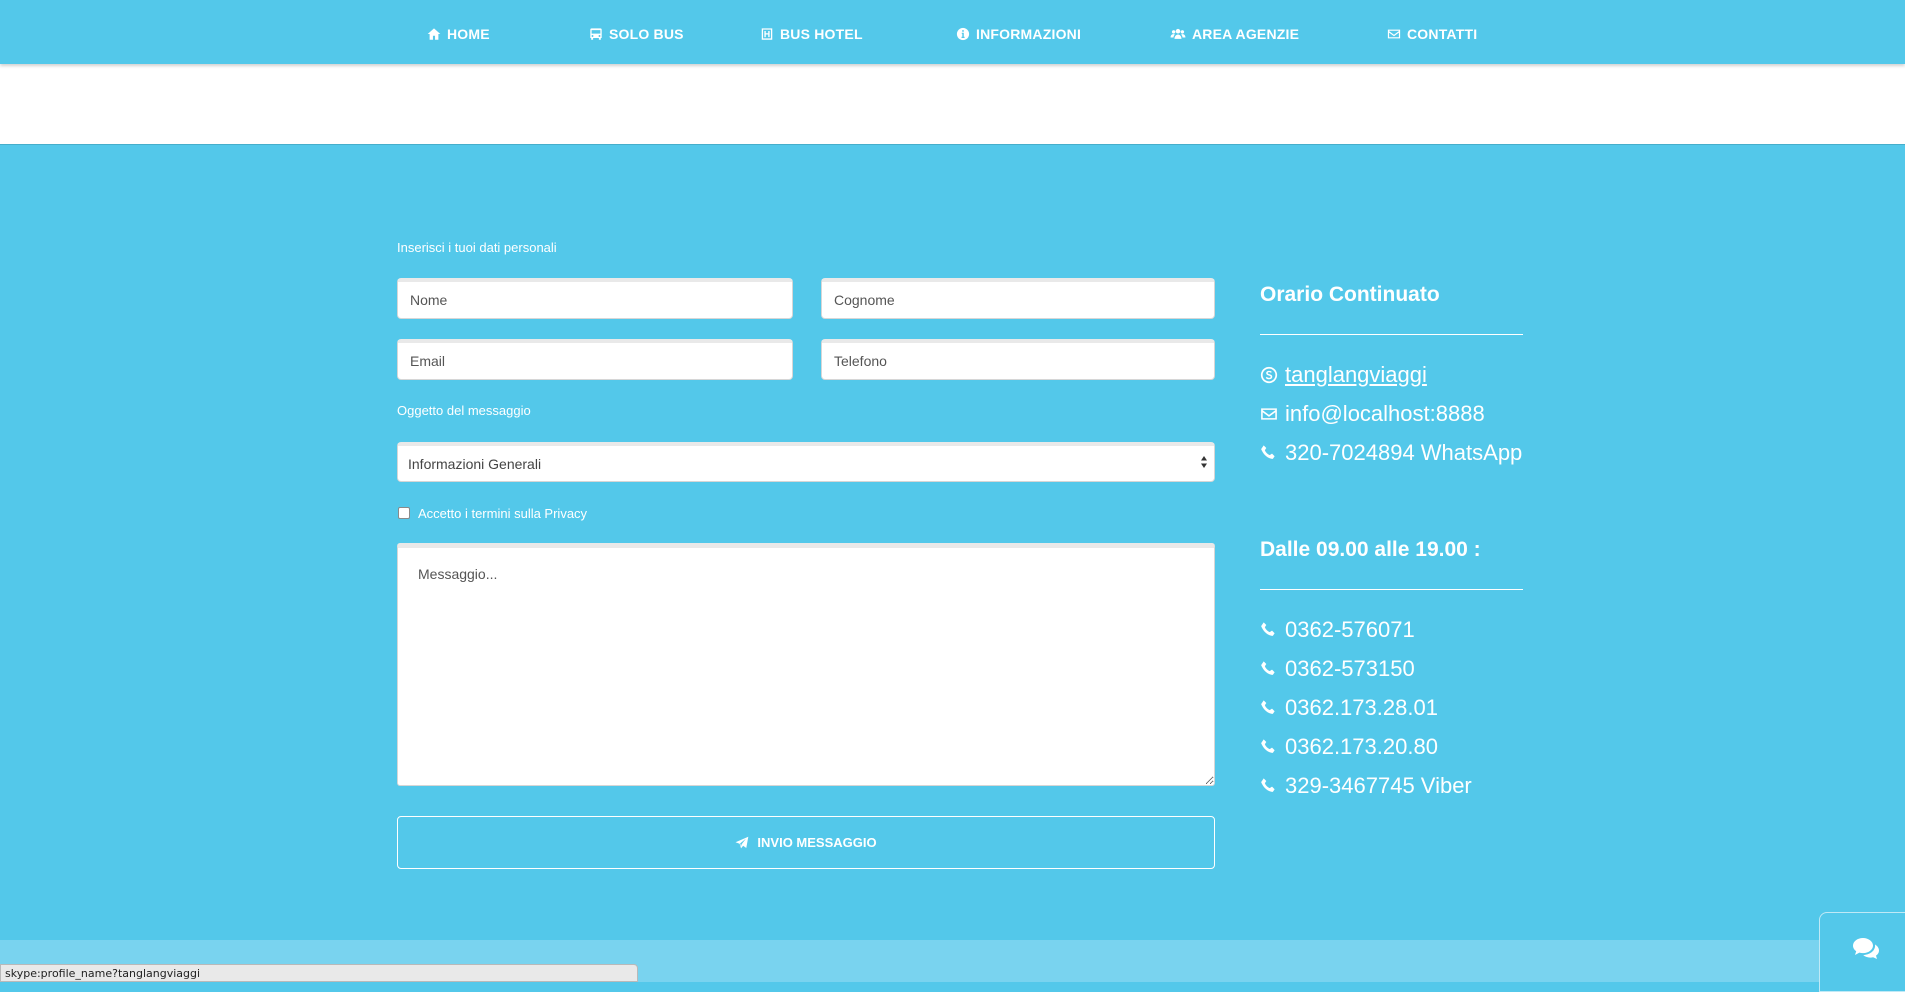  I want to click on phone-number: 0362.173.28.01, so click(1361, 707).